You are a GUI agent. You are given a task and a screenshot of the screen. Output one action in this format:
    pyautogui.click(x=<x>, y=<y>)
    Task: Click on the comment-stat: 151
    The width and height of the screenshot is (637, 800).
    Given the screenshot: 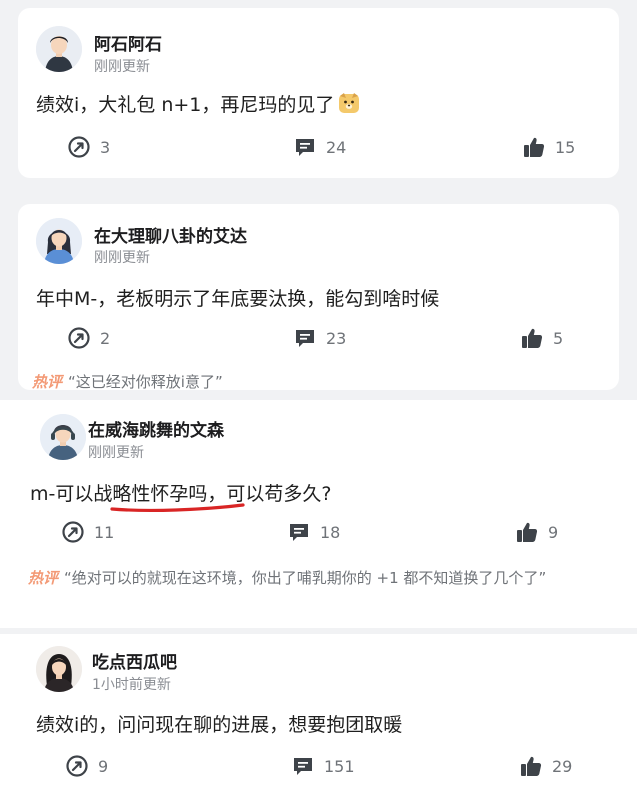 What is the action you would take?
    pyautogui.click(x=323, y=766)
    